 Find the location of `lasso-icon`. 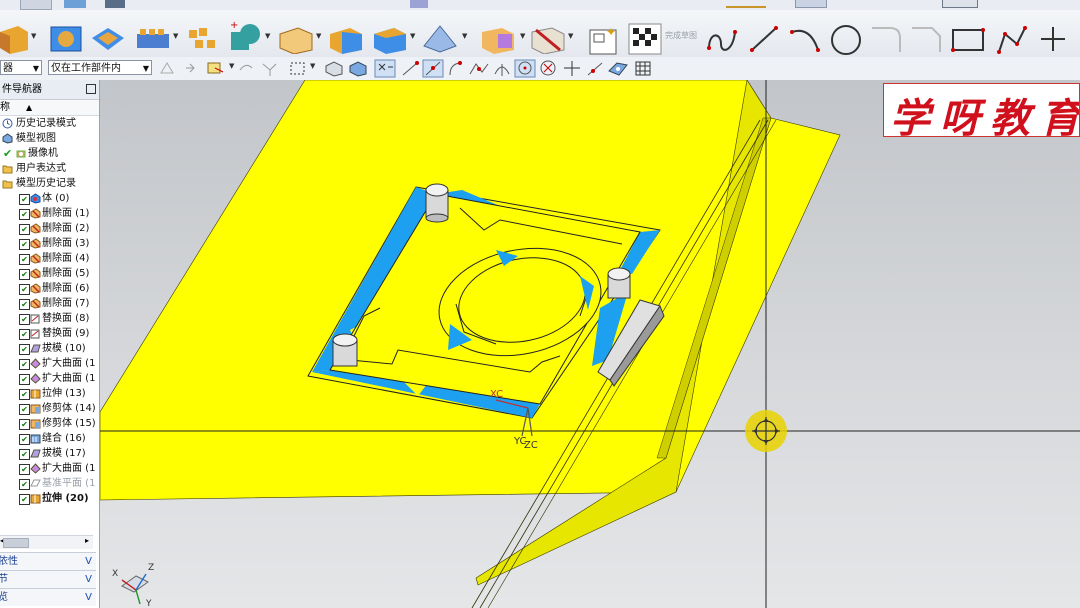

lasso-icon is located at coordinates (247, 68).